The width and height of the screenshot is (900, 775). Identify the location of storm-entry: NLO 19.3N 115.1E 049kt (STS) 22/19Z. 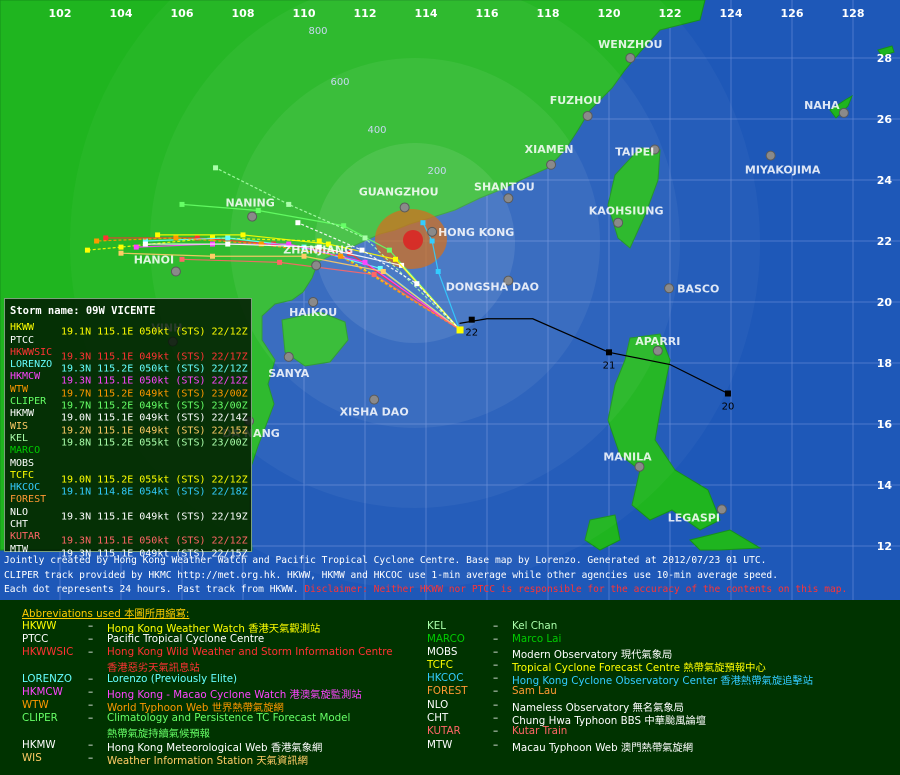
(128, 515).